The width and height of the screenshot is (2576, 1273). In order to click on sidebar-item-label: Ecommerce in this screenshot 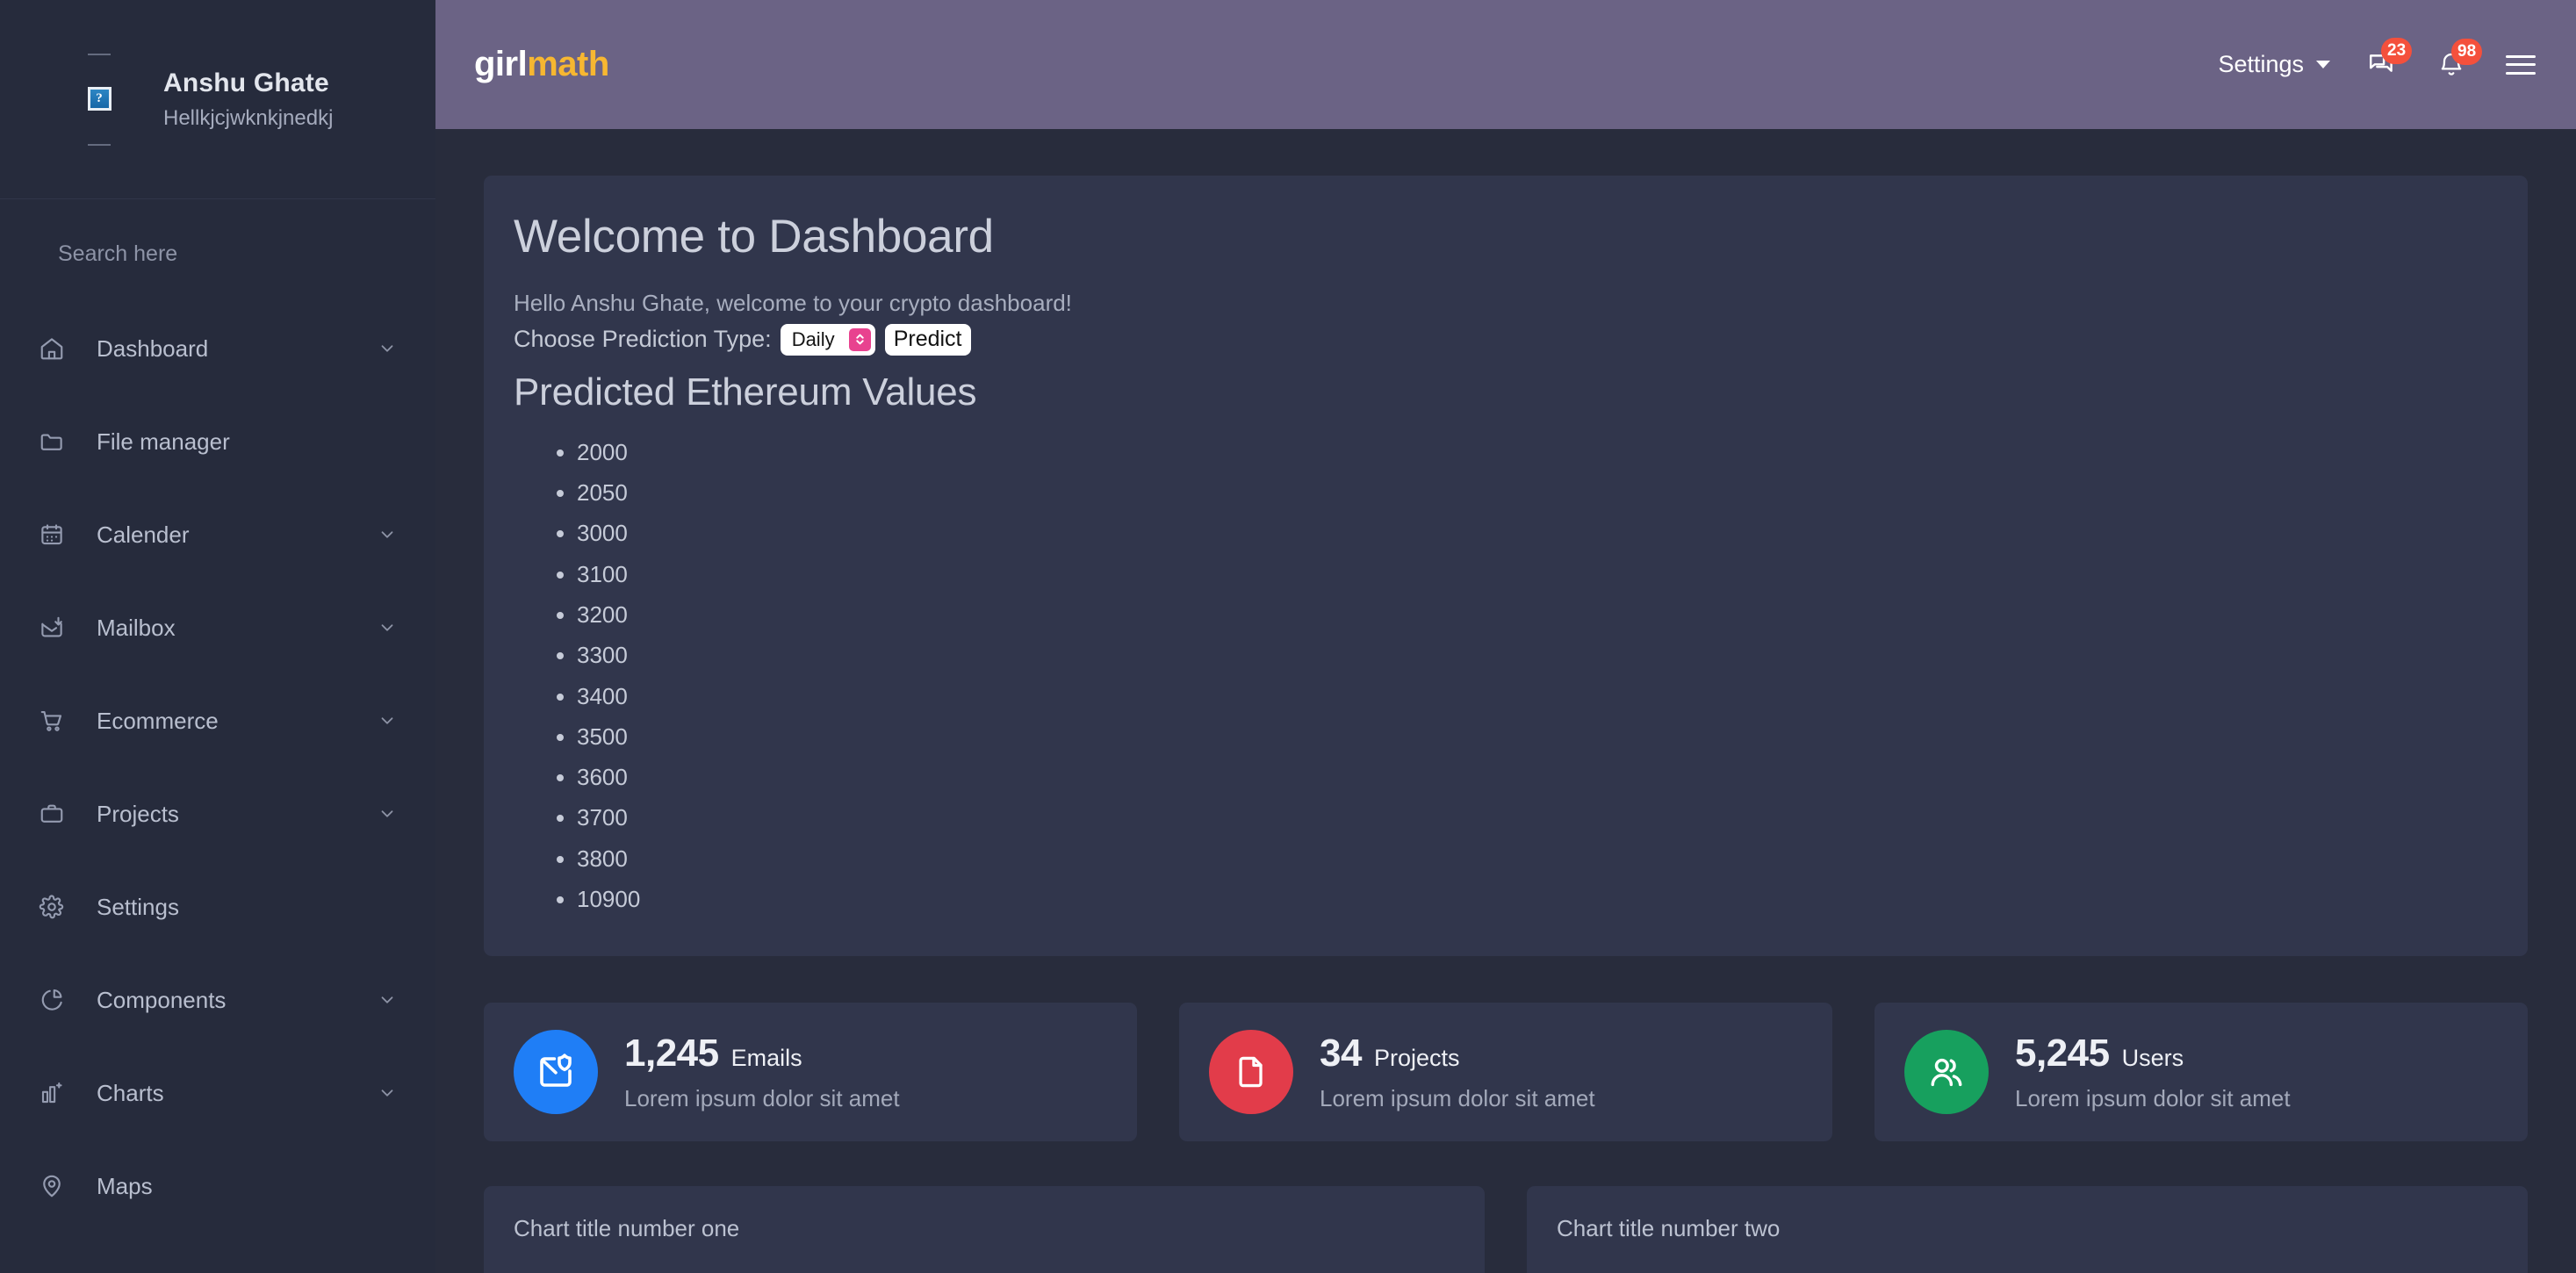, I will do `click(158, 720)`.